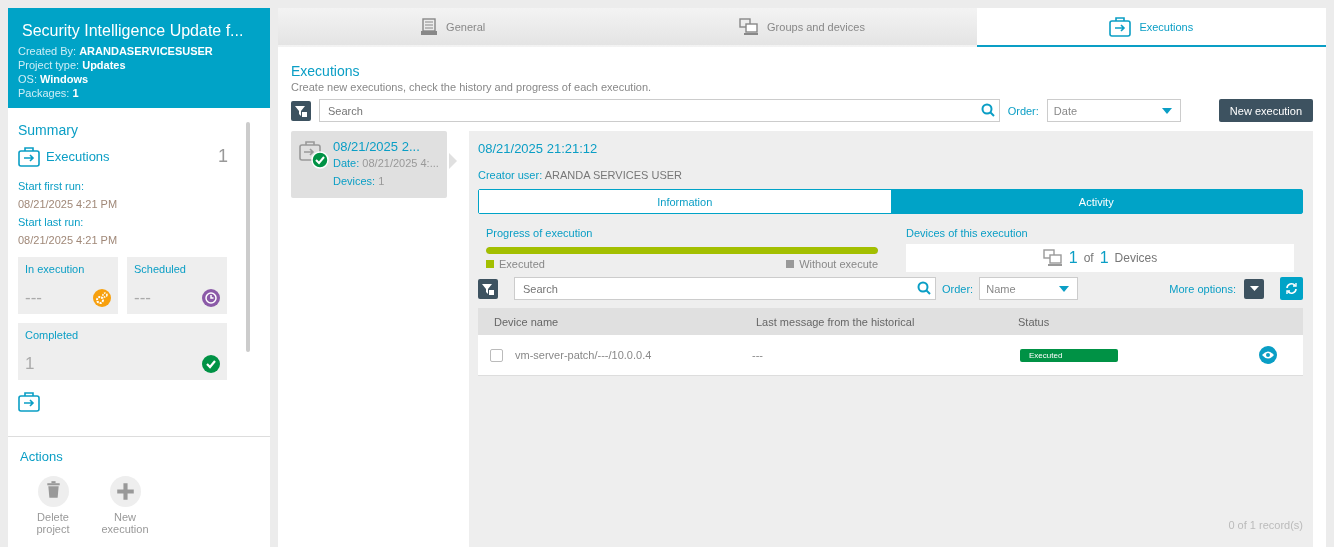 Image resolution: width=1334 pixels, height=547 pixels. What do you see at coordinates (102, 298) in the screenshot?
I see `gears-icon` at bounding box center [102, 298].